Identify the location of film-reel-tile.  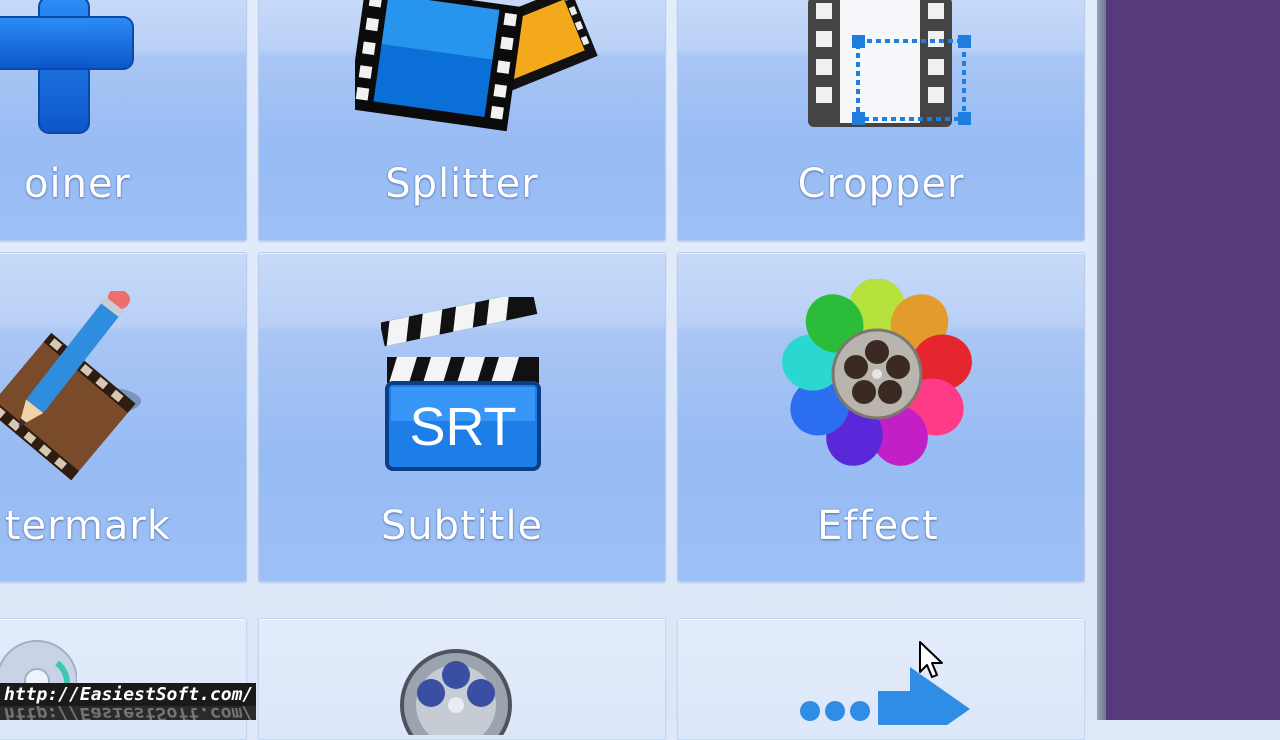
(462, 679).